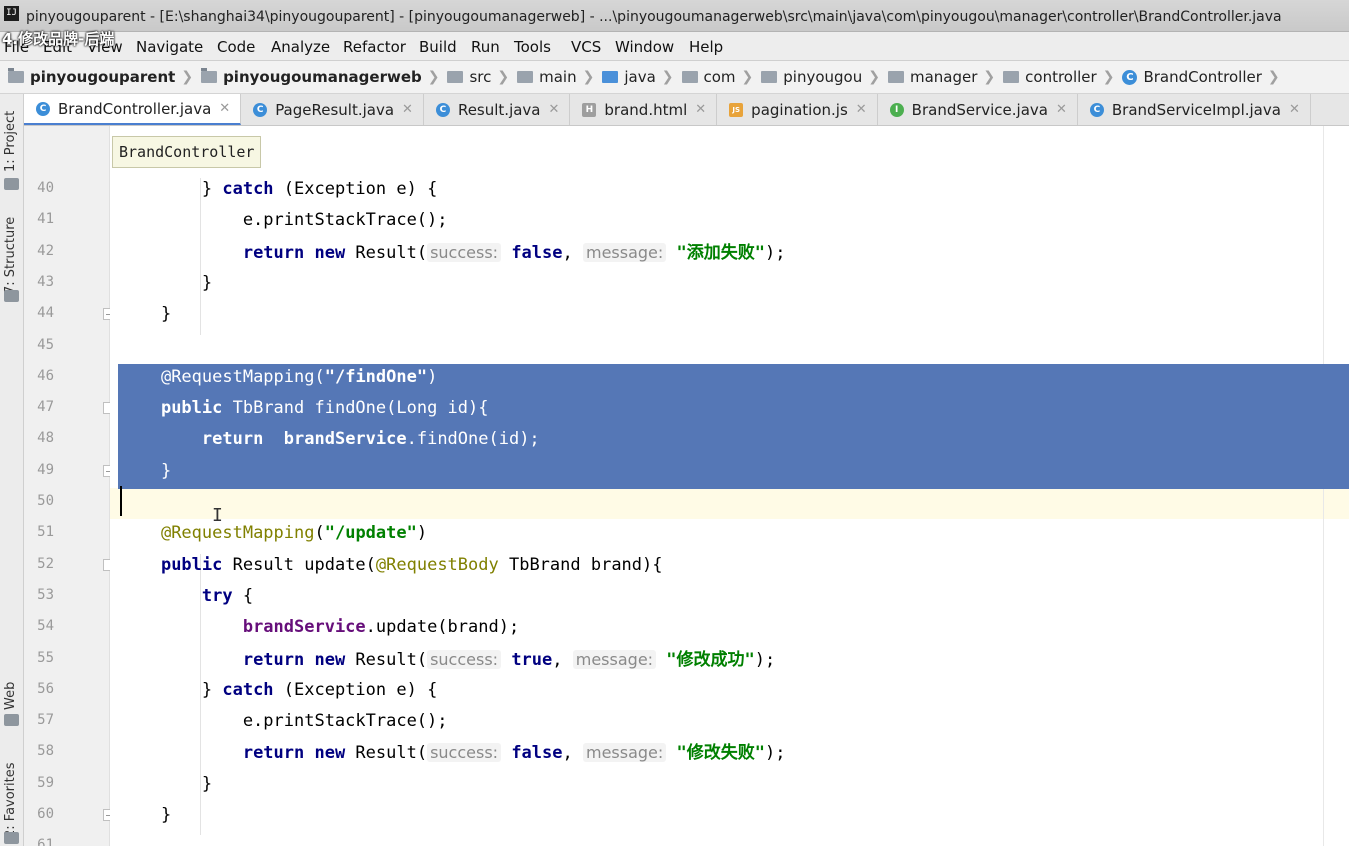 The height and width of the screenshot is (846, 1349). What do you see at coordinates (11, 720) in the screenshot?
I see `tool-window-icon` at bounding box center [11, 720].